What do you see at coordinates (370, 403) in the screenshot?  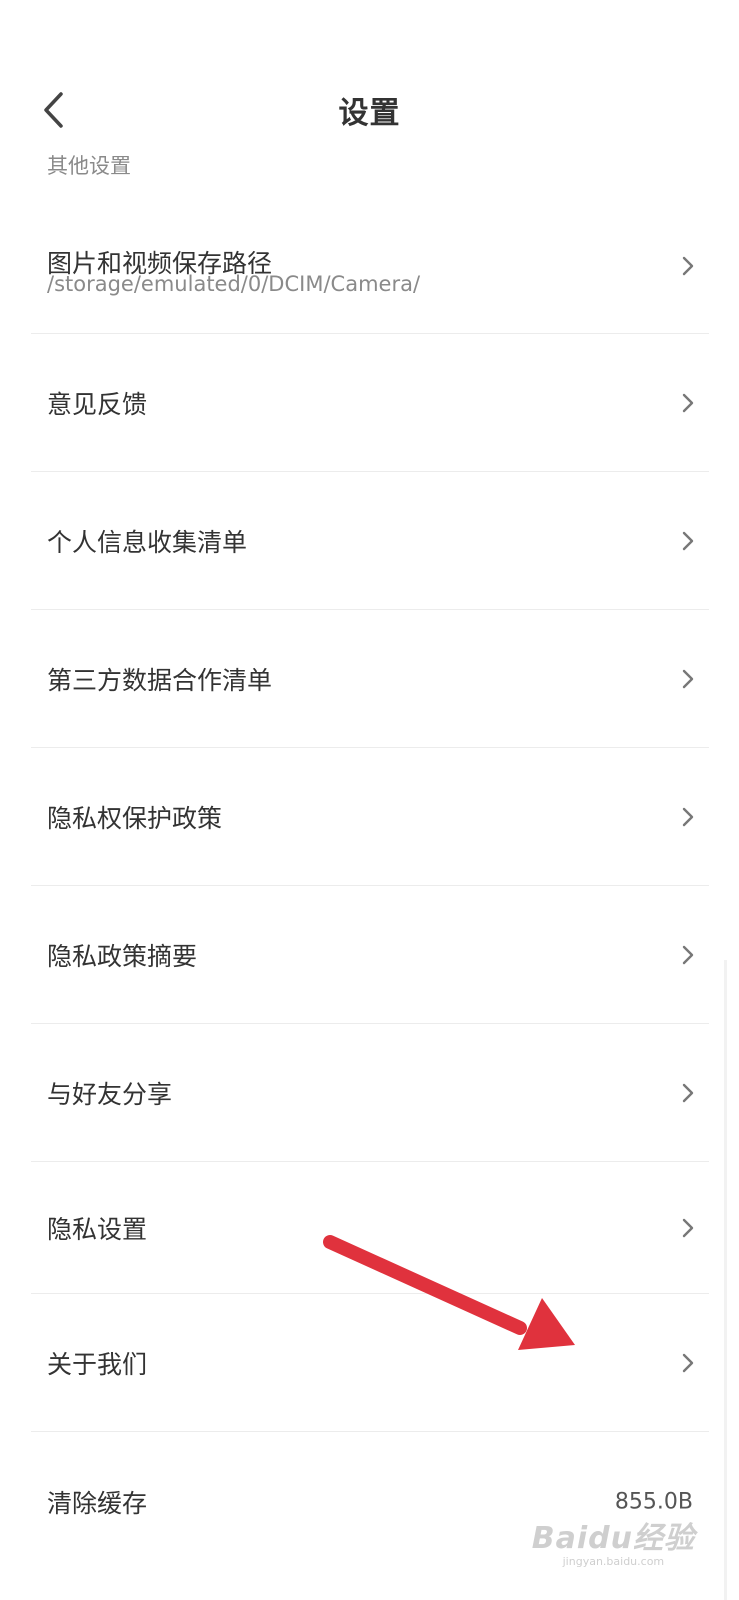 I see `row-feedback: 意见反馈` at bounding box center [370, 403].